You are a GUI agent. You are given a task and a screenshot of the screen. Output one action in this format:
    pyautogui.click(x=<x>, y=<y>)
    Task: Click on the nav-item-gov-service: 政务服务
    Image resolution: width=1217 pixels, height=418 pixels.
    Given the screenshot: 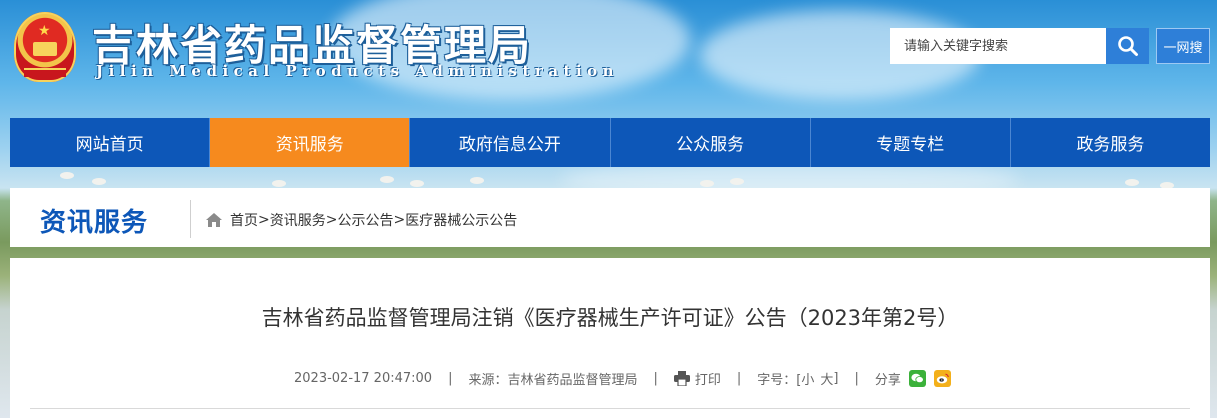 What is the action you would take?
    pyautogui.click(x=1110, y=142)
    